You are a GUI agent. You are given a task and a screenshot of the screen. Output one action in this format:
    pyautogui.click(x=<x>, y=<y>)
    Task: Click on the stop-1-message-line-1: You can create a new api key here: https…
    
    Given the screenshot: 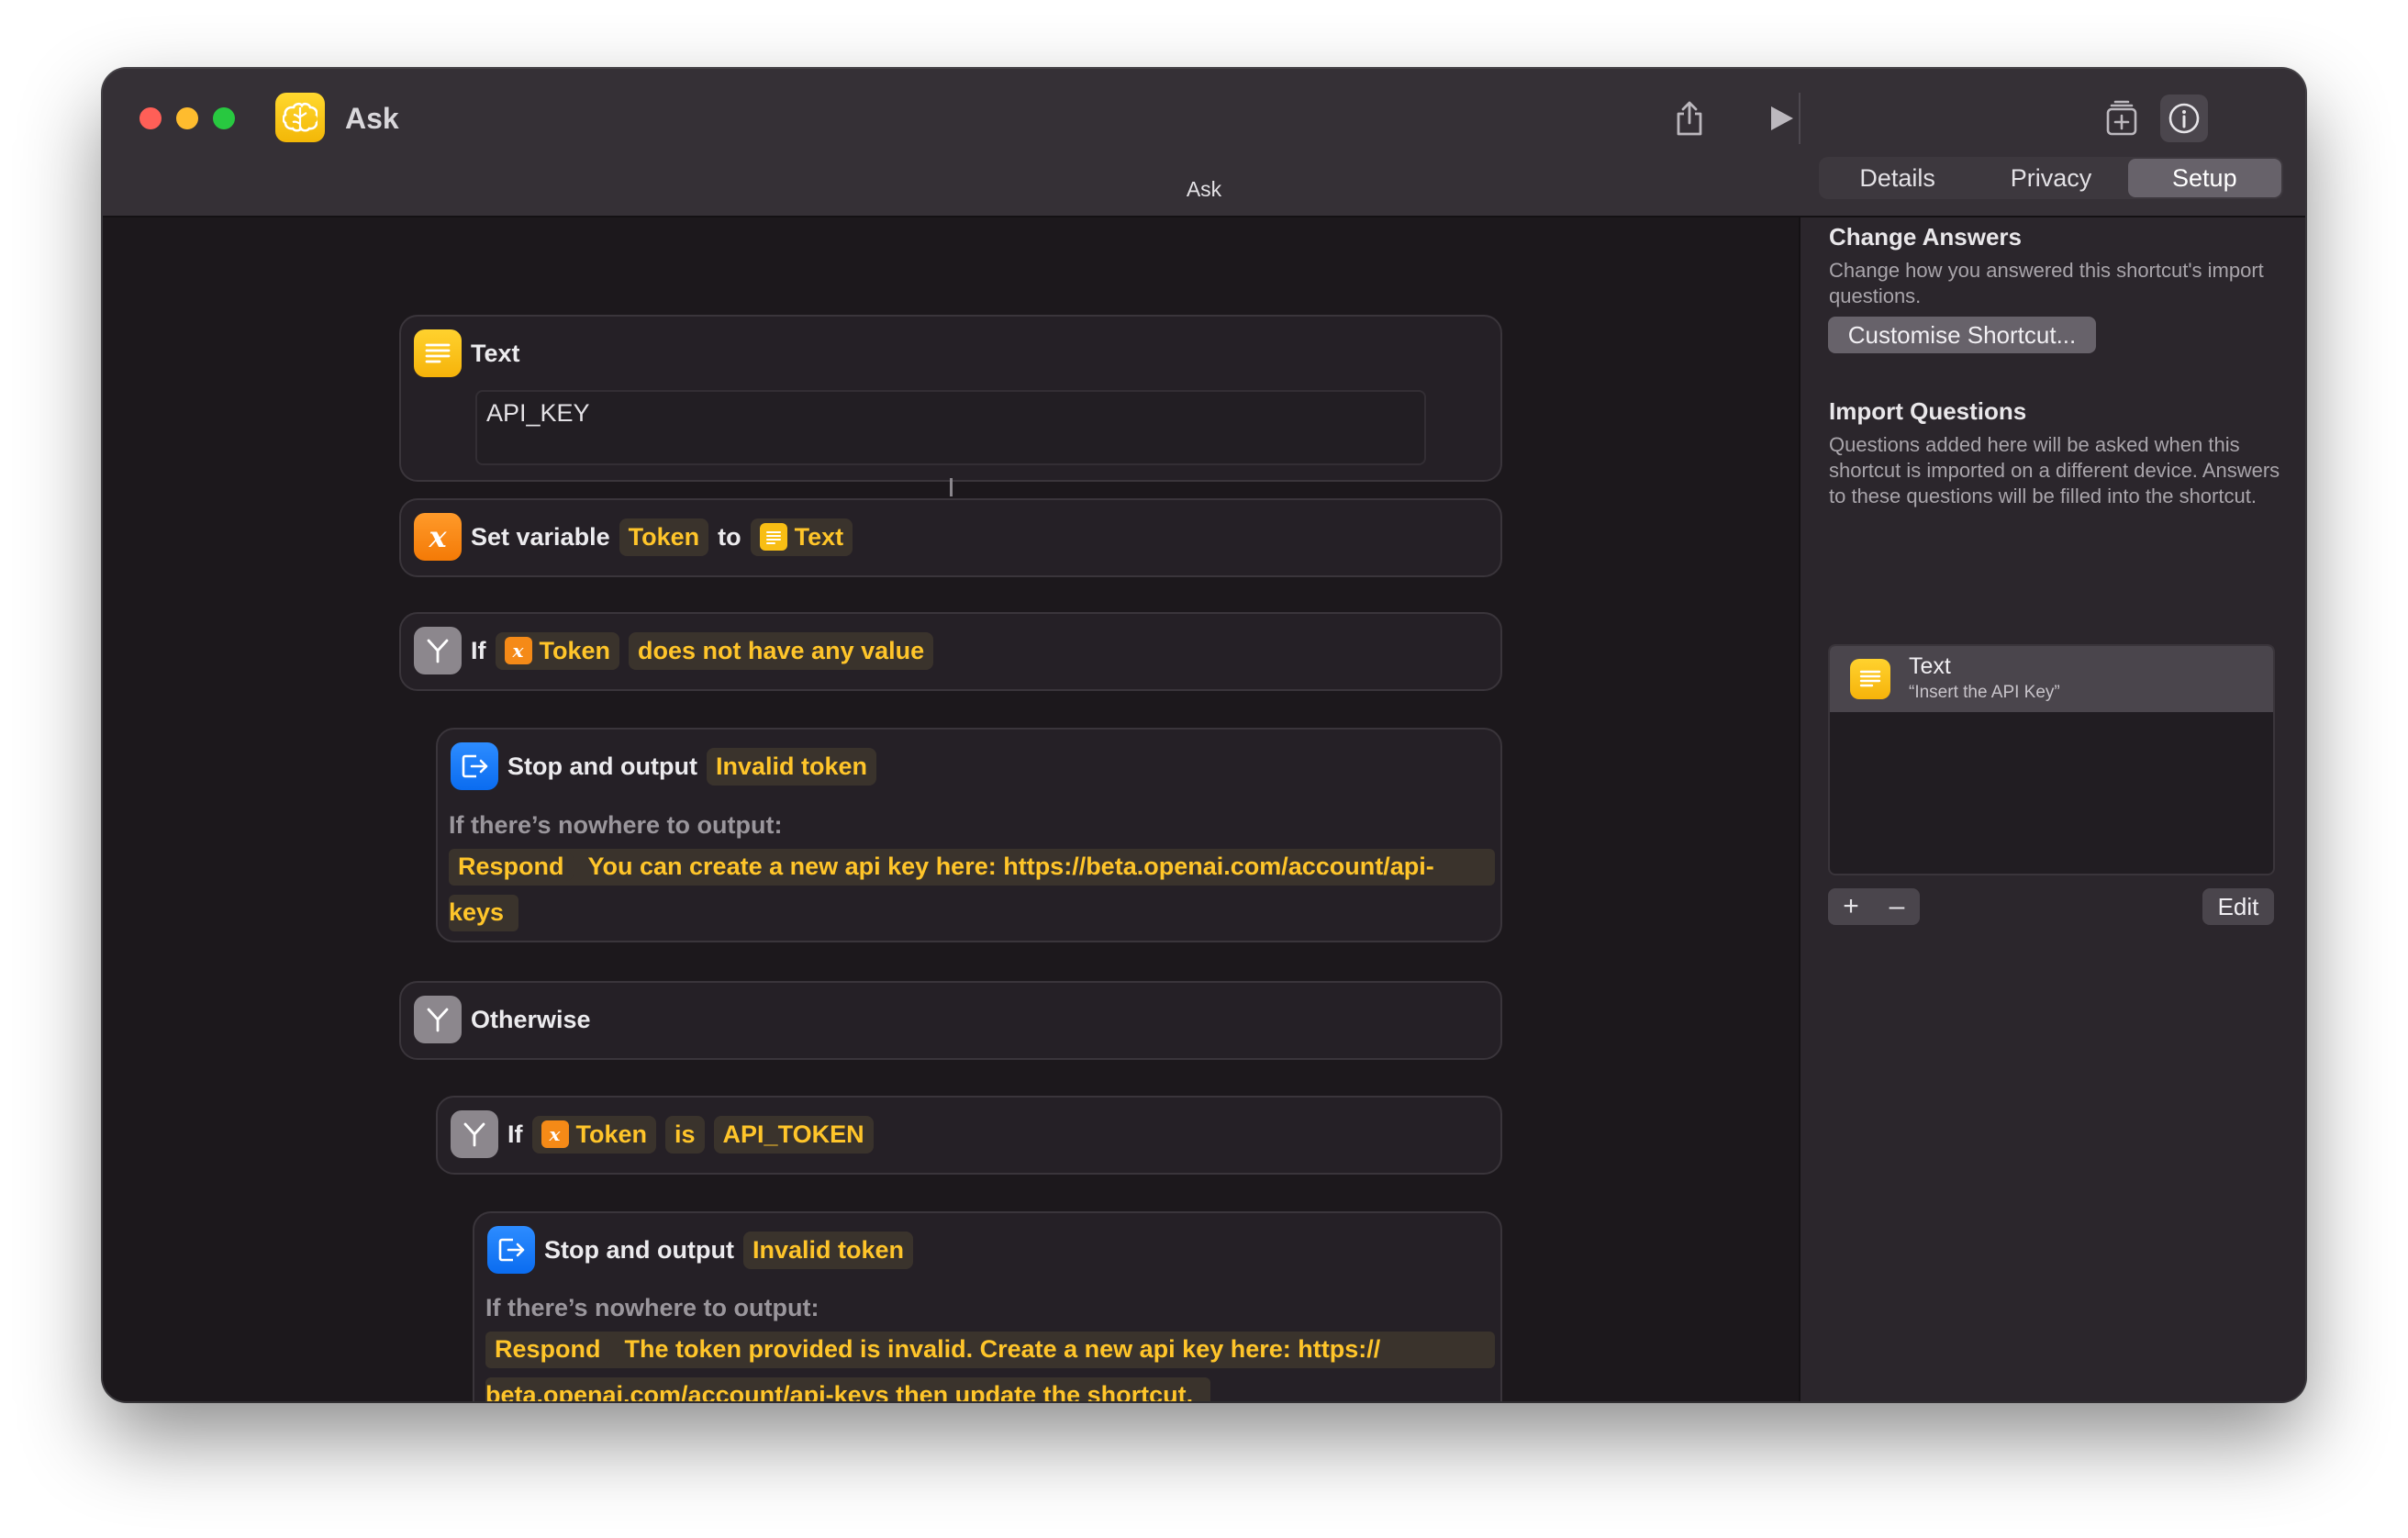 What is the action you would take?
    pyautogui.click(x=1010, y=866)
    